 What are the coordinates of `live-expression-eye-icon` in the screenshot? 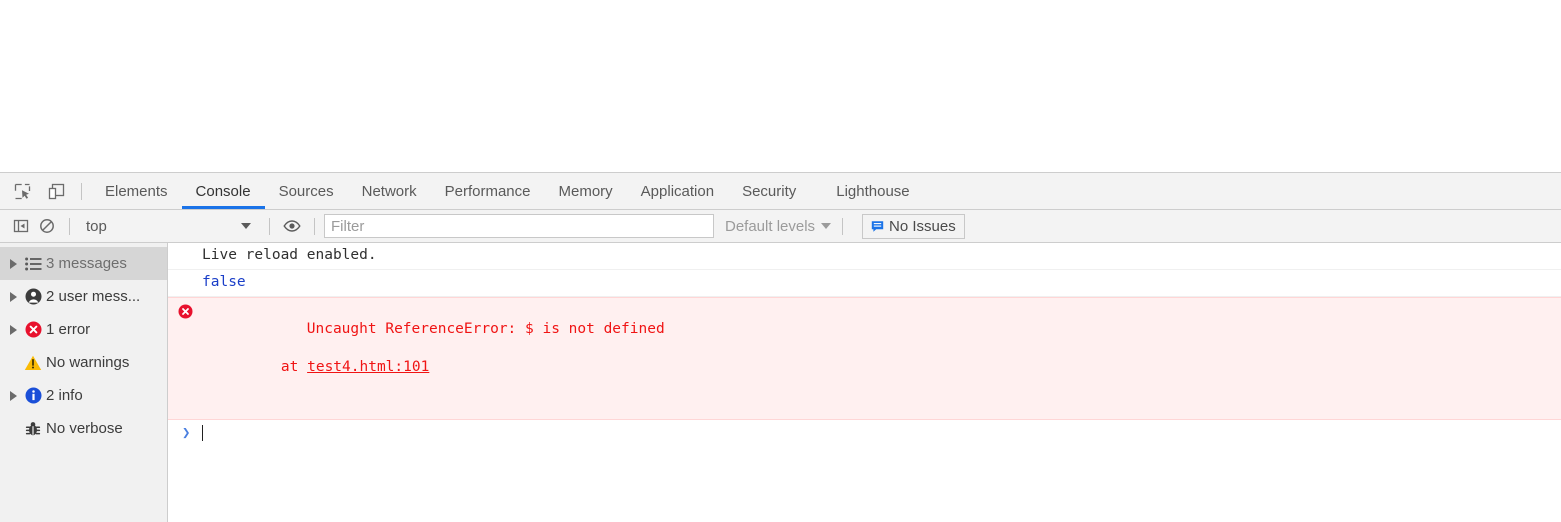 It's located at (292, 226).